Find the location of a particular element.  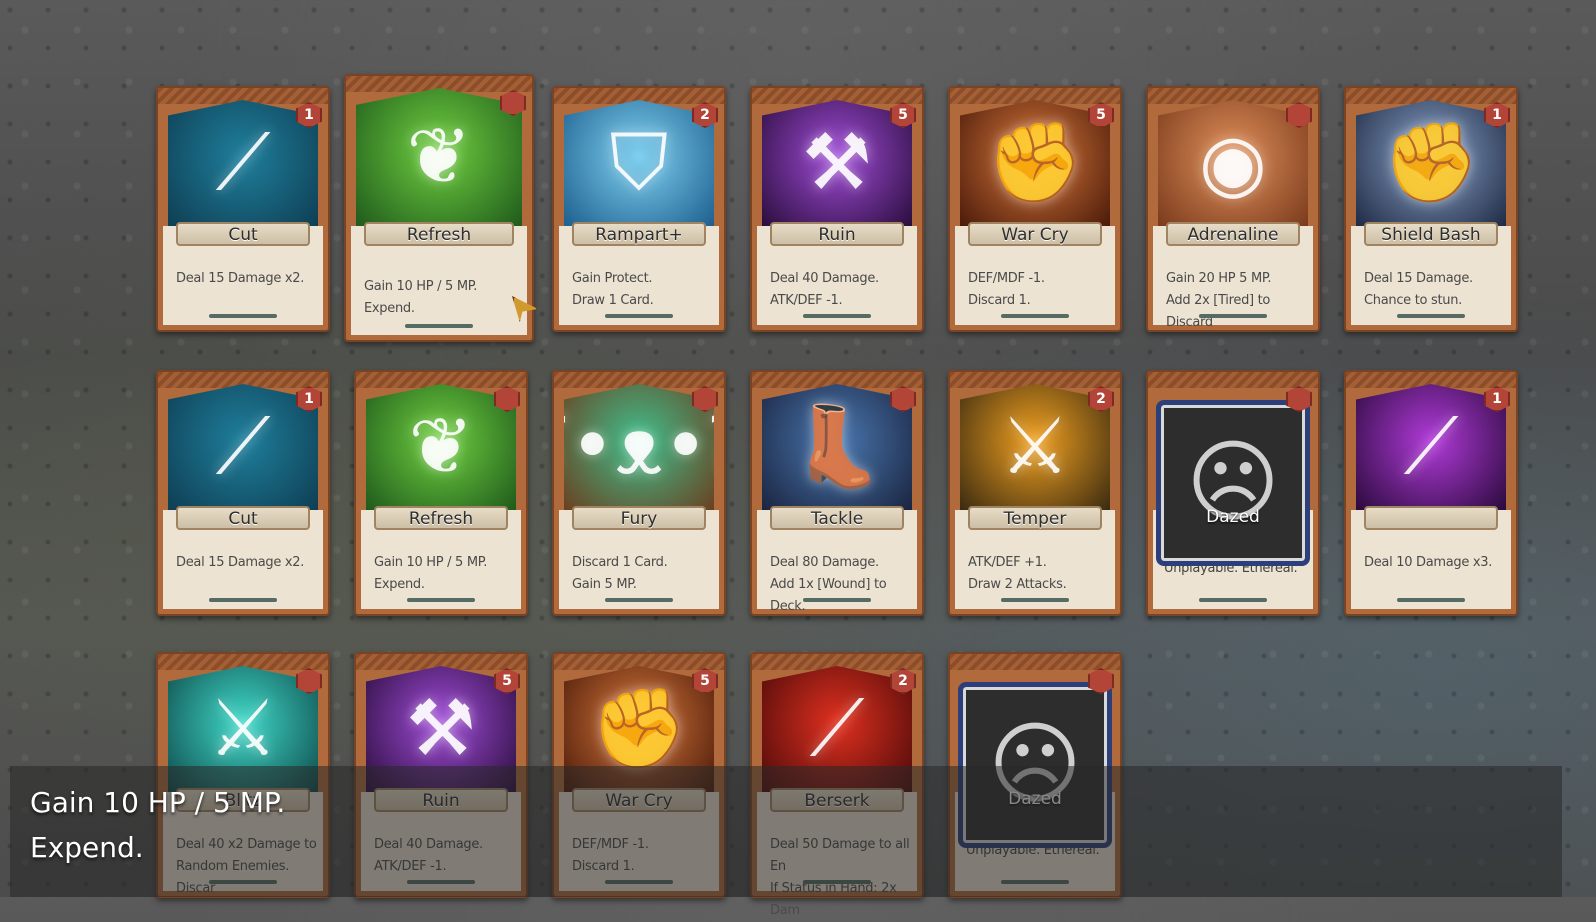

rock-fist-icon: ✊ is located at coordinates (1431, 164).